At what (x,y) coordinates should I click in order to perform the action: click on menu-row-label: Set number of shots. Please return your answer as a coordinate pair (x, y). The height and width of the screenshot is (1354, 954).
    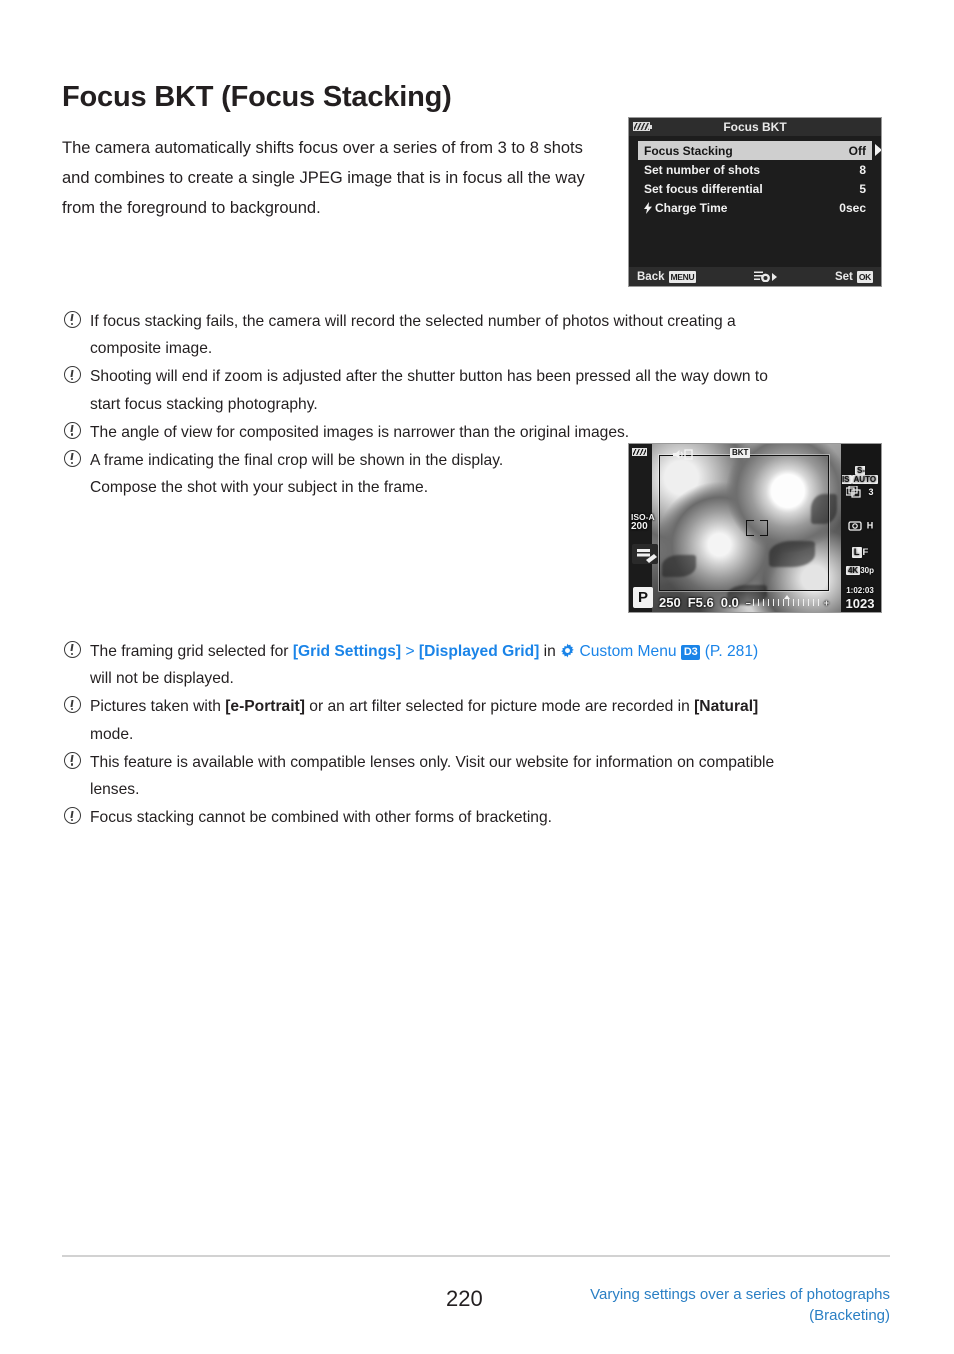
    Looking at the image, I should click on (702, 169).